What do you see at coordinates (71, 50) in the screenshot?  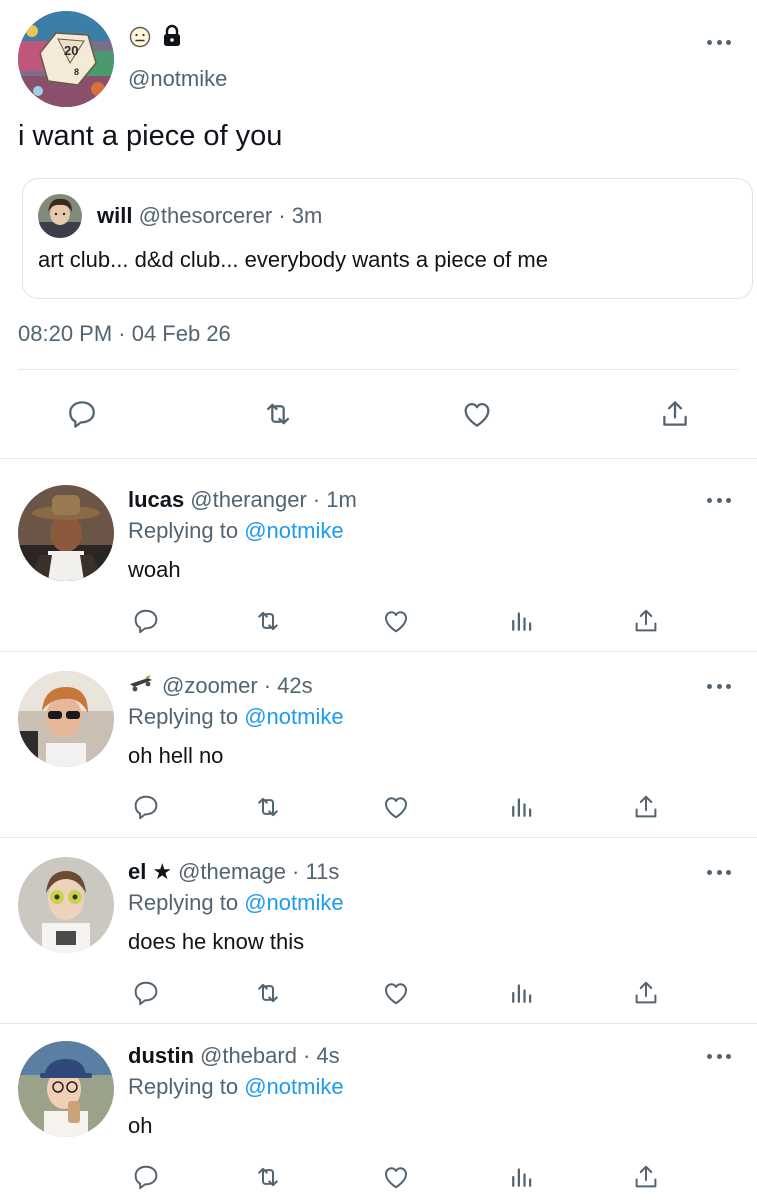 I see `svg-text: 20` at bounding box center [71, 50].